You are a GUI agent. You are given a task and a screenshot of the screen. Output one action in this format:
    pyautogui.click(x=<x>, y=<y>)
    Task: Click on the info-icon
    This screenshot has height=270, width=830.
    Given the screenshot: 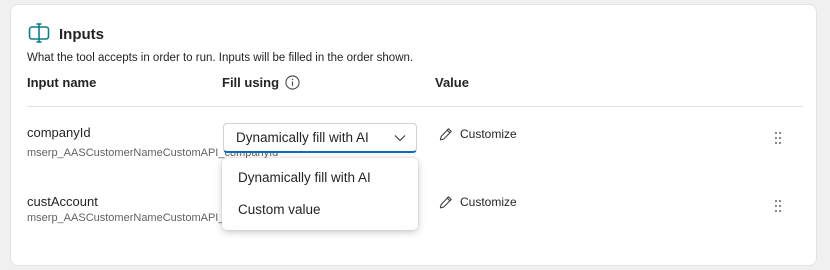 What is the action you would take?
    pyautogui.click(x=292, y=82)
    